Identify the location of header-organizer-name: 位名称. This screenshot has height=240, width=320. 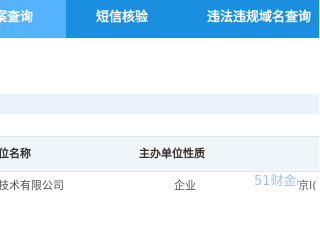
(15, 153).